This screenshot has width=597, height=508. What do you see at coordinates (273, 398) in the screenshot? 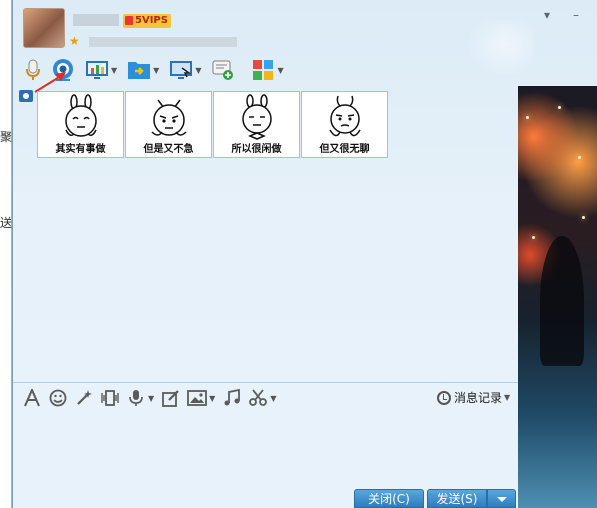
I see `screenshot-dropdown: ▼` at bounding box center [273, 398].